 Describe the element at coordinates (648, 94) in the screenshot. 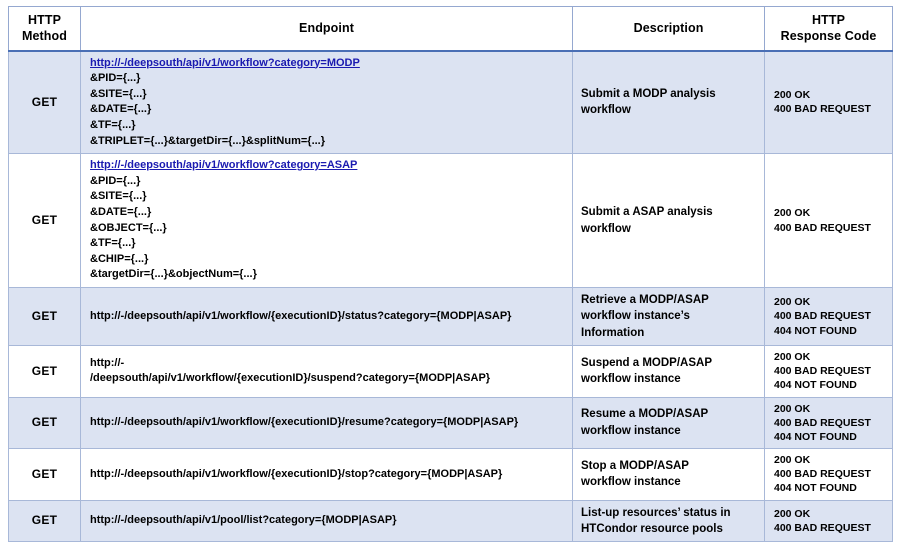

I see `description-line: Submit a MODP analysis` at that location.